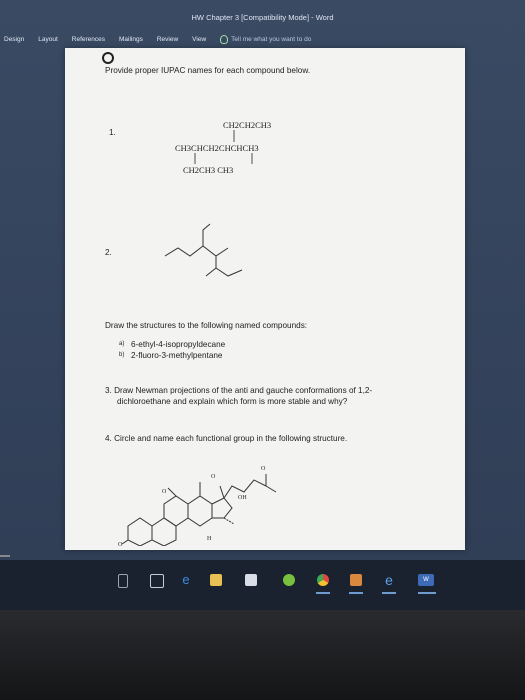 This screenshot has height=700, width=525. What do you see at coordinates (426, 580) in the screenshot?
I see `word-icon: W` at bounding box center [426, 580].